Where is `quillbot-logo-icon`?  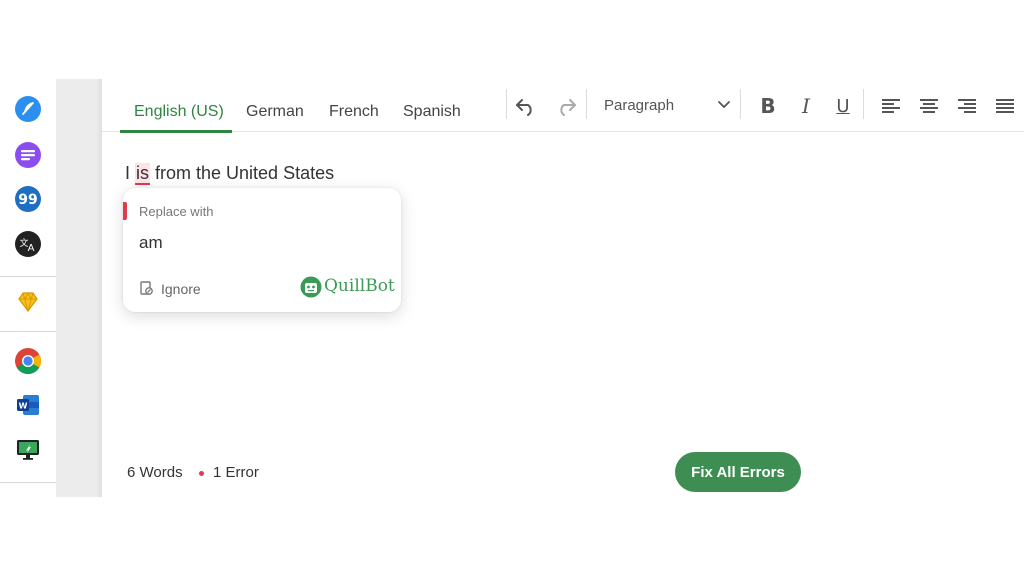
quillbot-logo-icon is located at coordinates (311, 289).